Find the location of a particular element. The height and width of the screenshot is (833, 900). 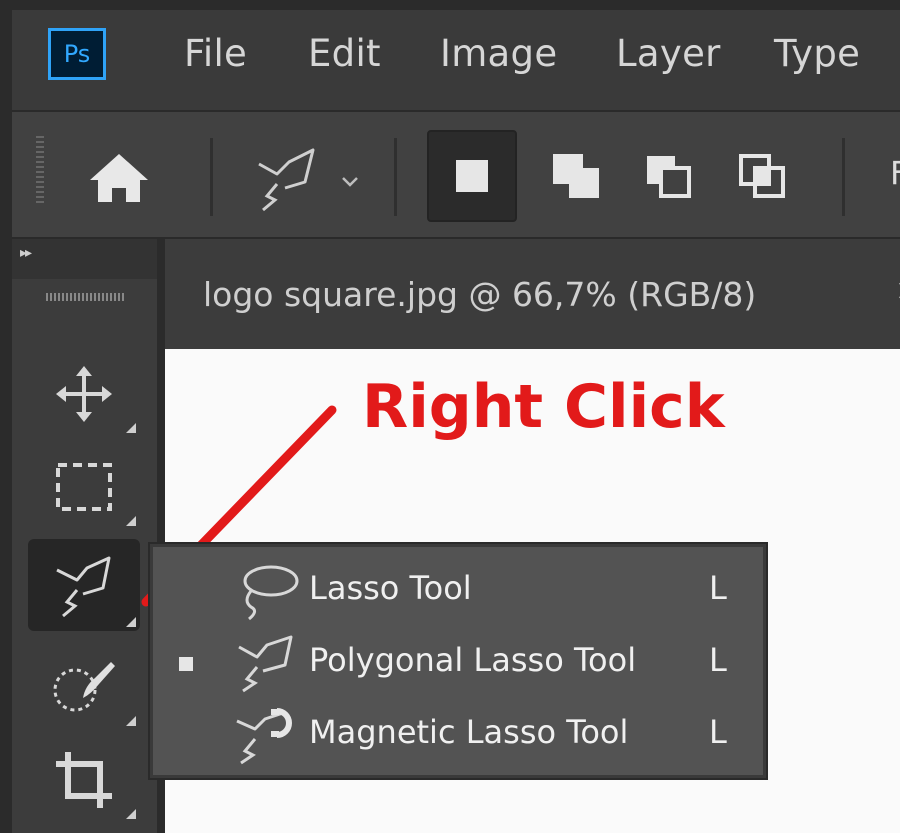

subtract-from-selection-button is located at coordinates (669, 176).